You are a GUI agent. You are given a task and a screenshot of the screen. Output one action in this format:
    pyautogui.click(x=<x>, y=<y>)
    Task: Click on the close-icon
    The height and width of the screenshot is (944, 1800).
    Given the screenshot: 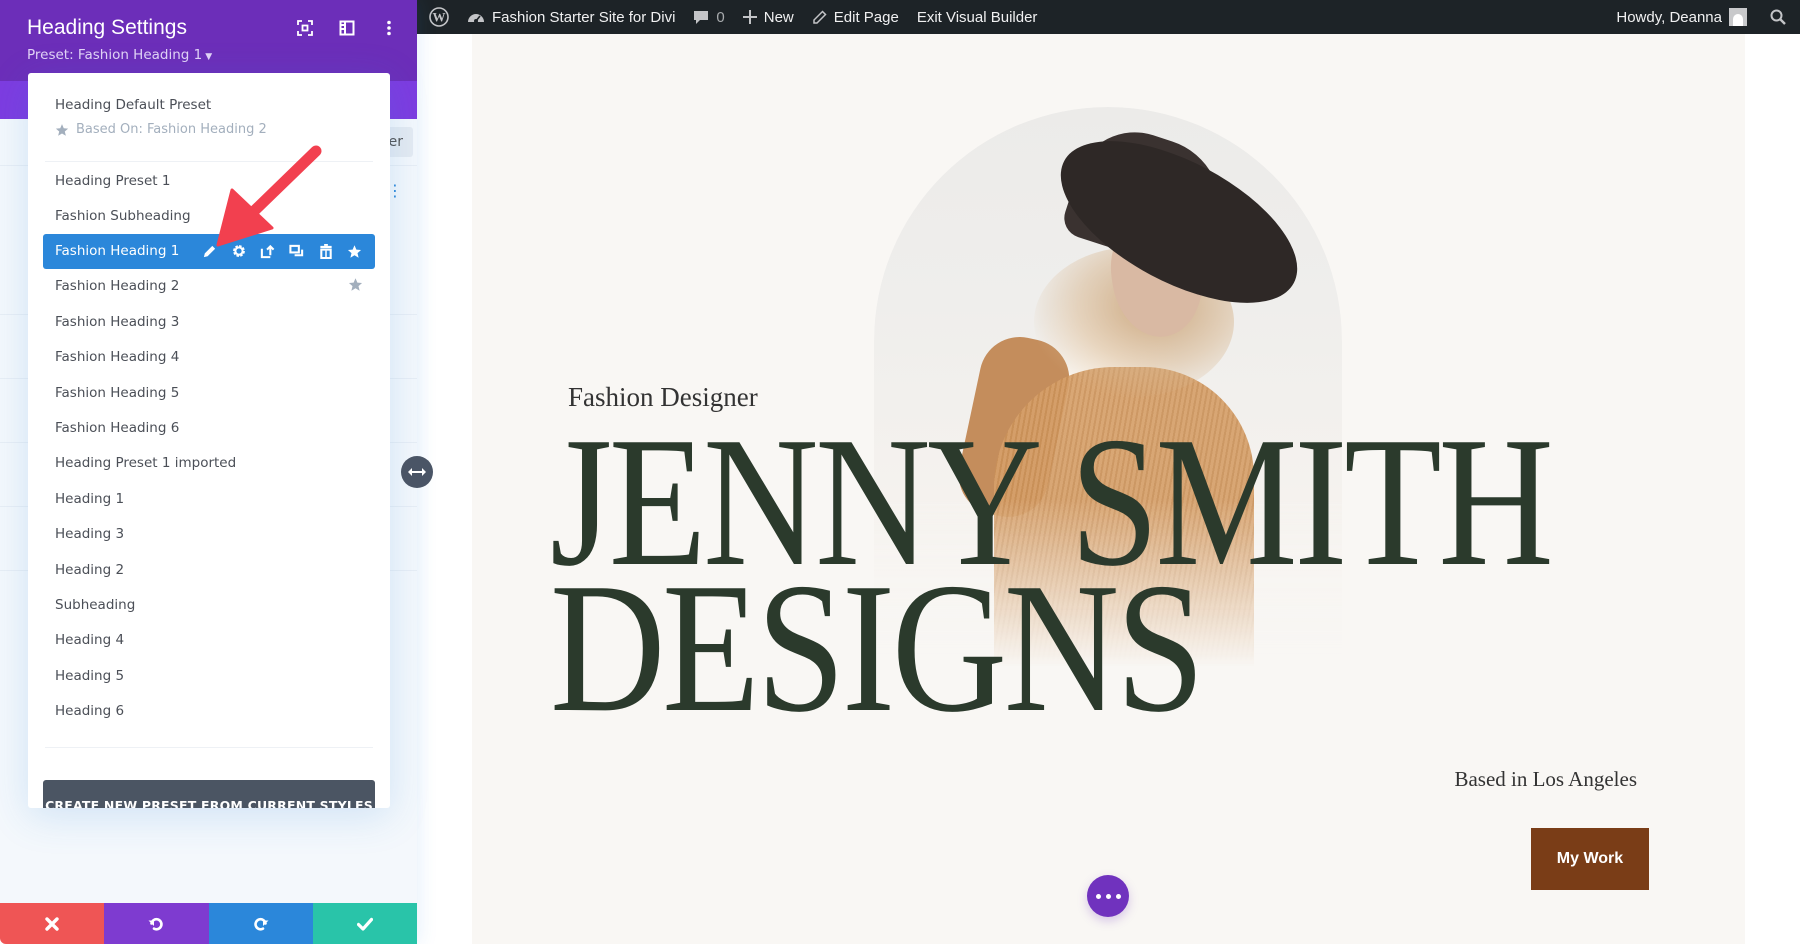 What is the action you would take?
    pyautogui.click(x=52, y=923)
    